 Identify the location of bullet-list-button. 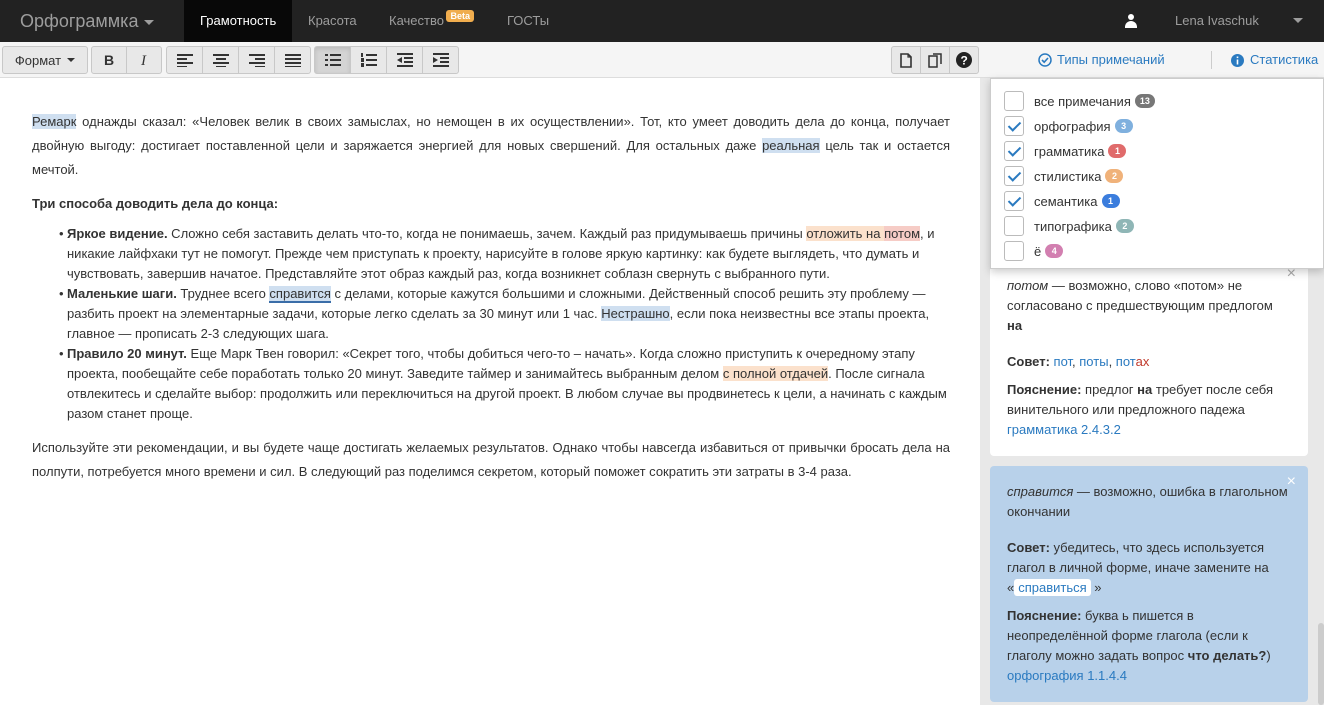
(332, 60).